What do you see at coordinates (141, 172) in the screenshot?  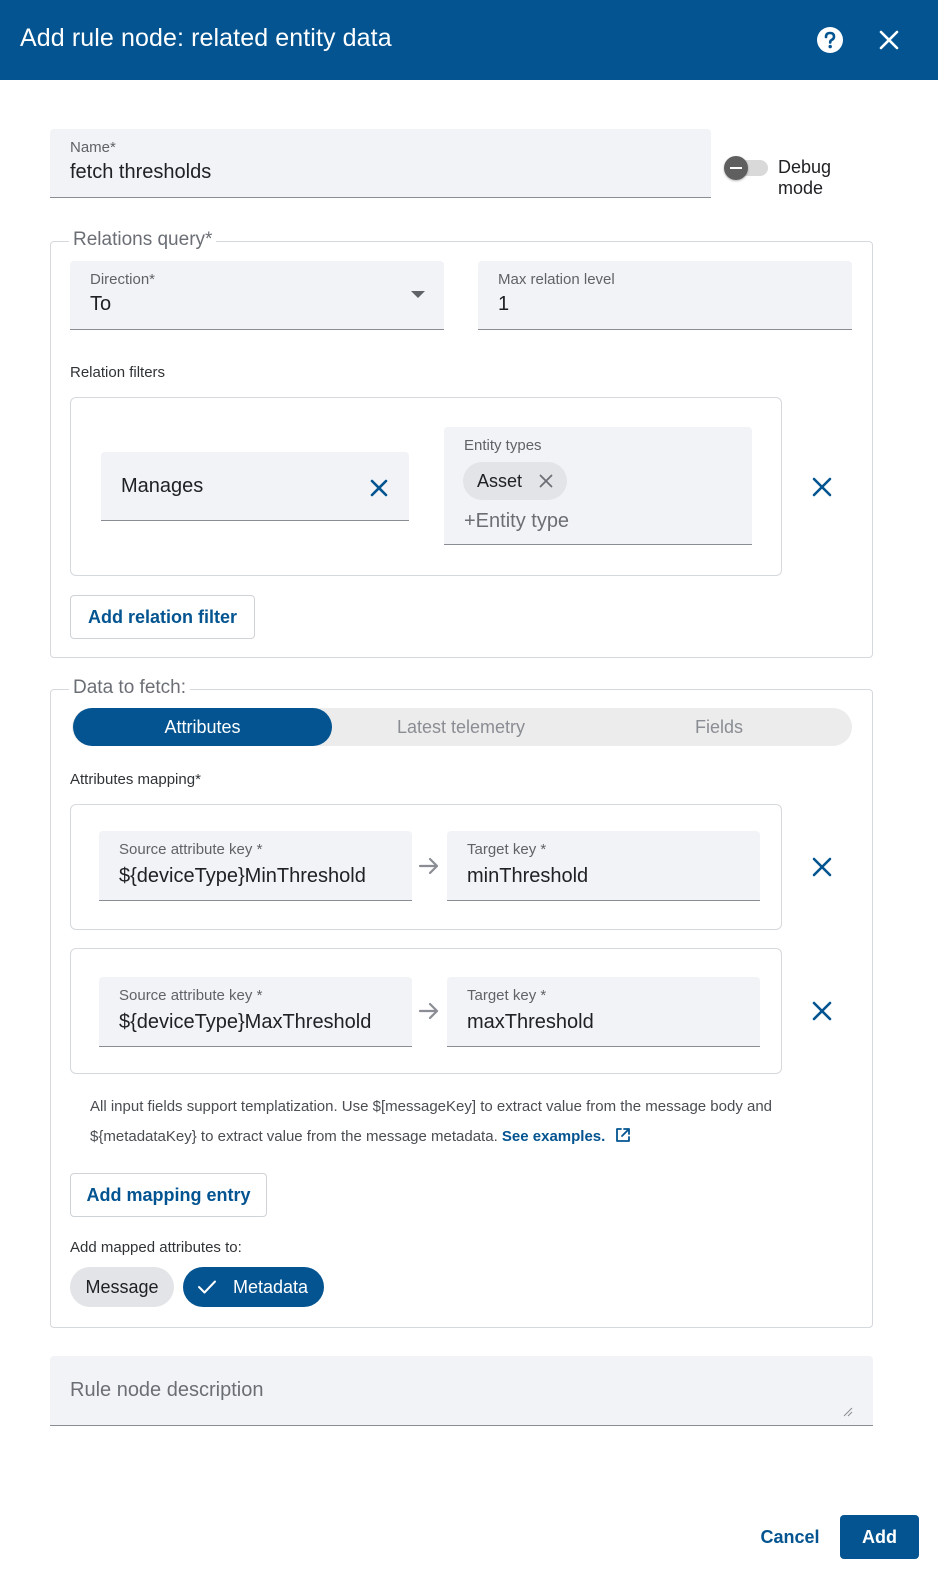 I see `name-field-value: fetch thresholds` at bounding box center [141, 172].